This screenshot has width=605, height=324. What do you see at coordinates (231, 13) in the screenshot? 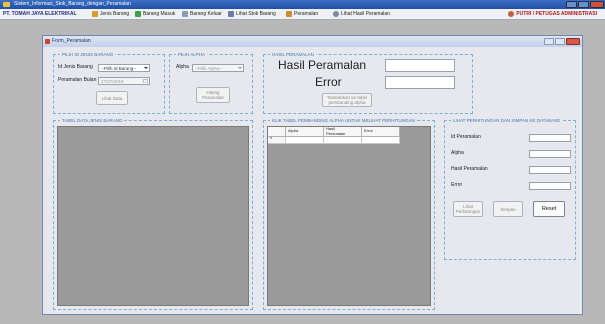
I see `list-icon` at bounding box center [231, 13].